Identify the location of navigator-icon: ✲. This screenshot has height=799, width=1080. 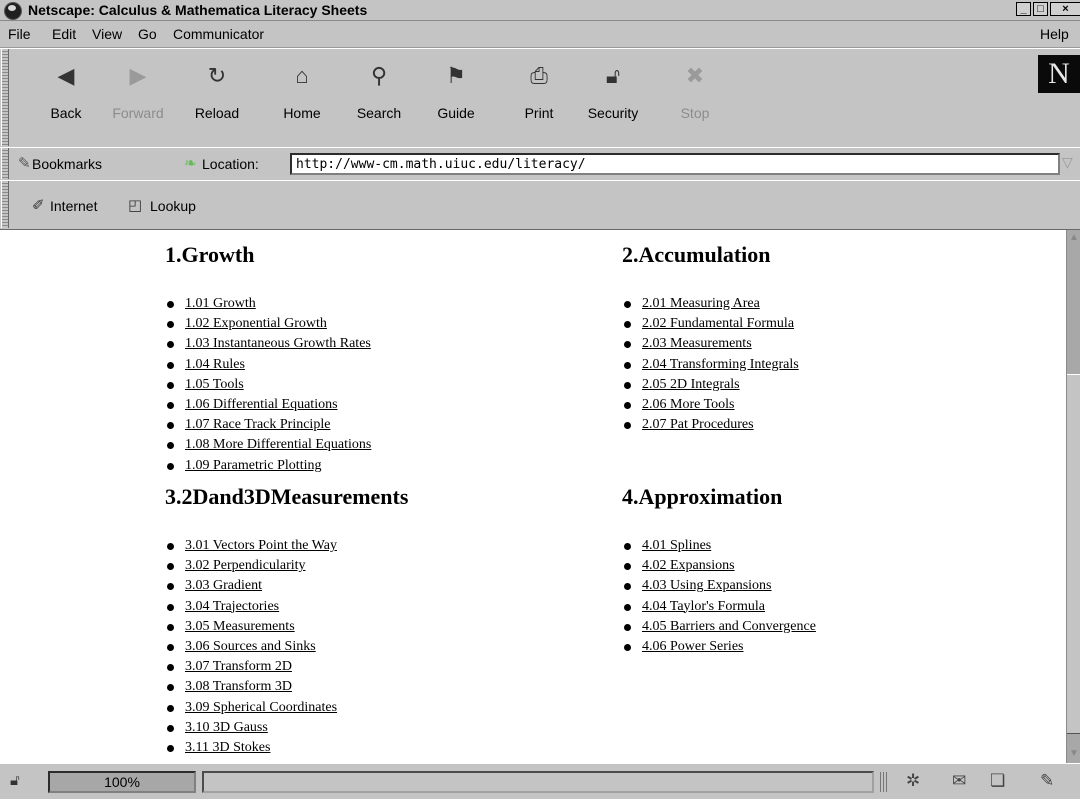
(913, 781).